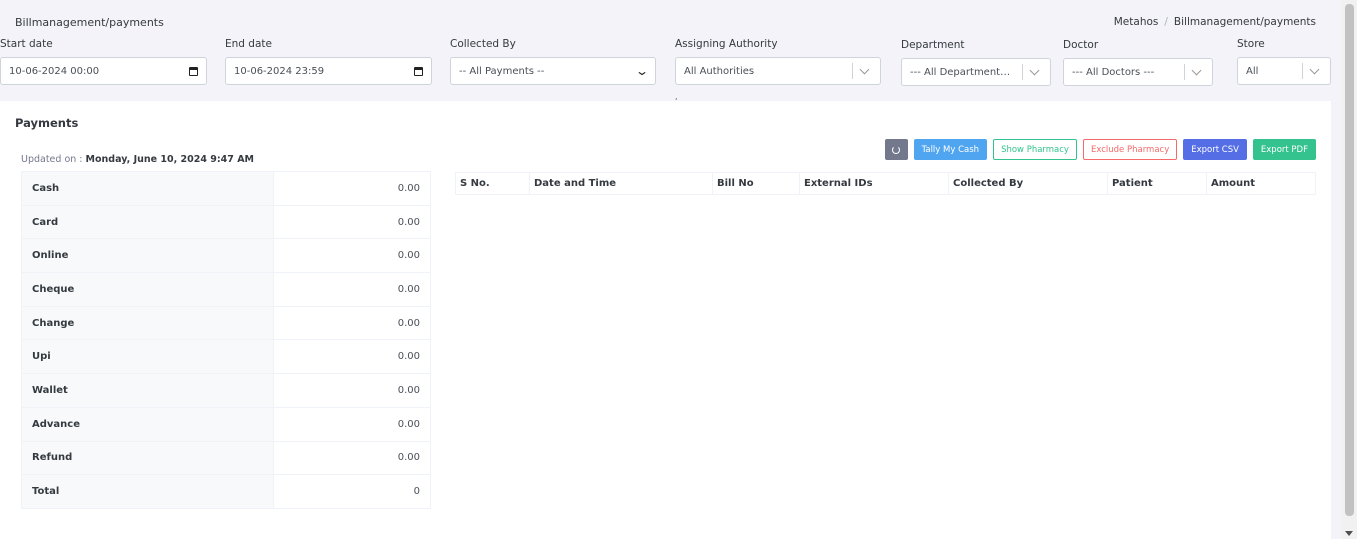 This screenshot has height=539, width=1357. Describe the element at coordinates (54, 71) in the screenshot. I see `start-date-value: 10-06-2024 00:00` at that location.